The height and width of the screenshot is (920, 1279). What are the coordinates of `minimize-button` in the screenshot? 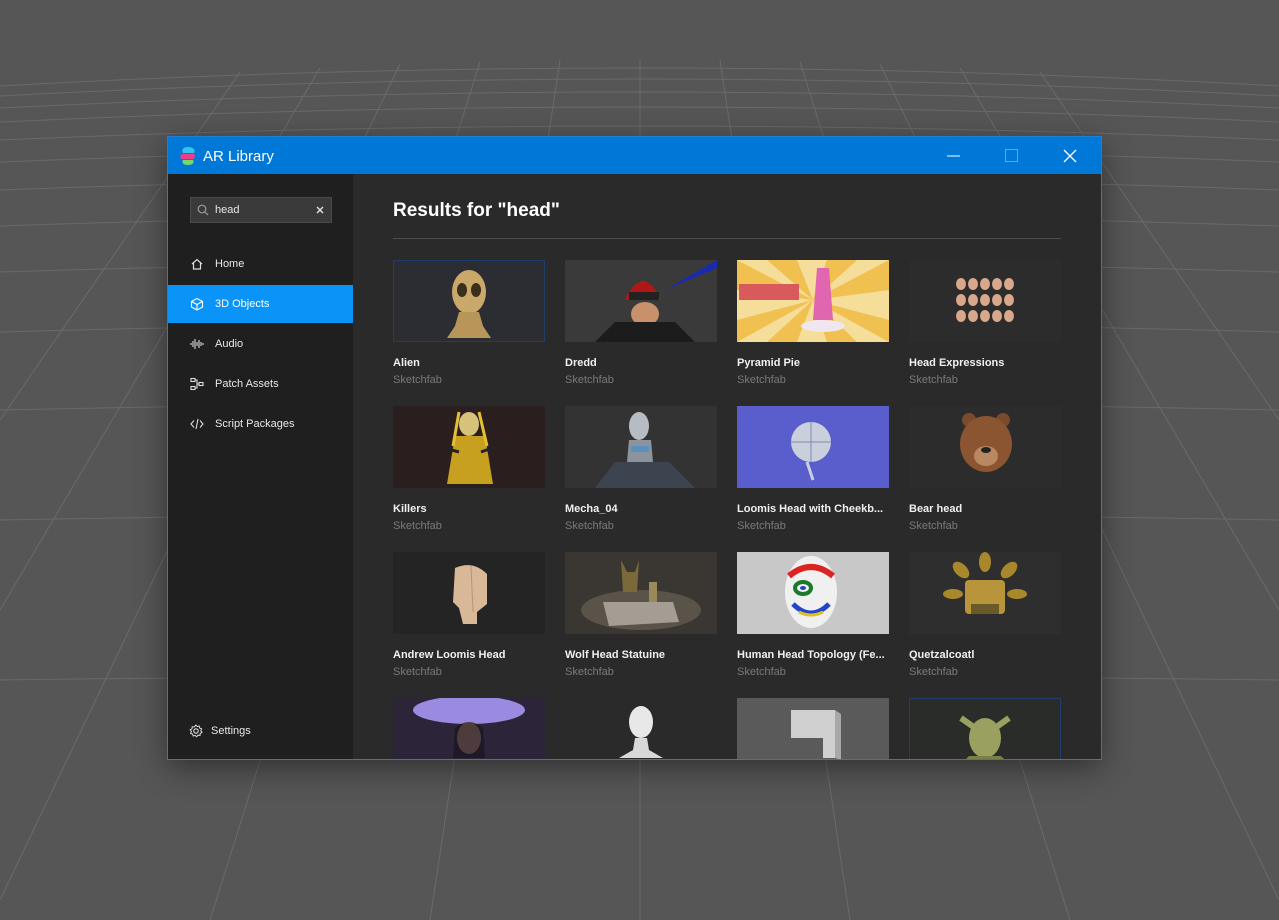 It's located at (954, 155).